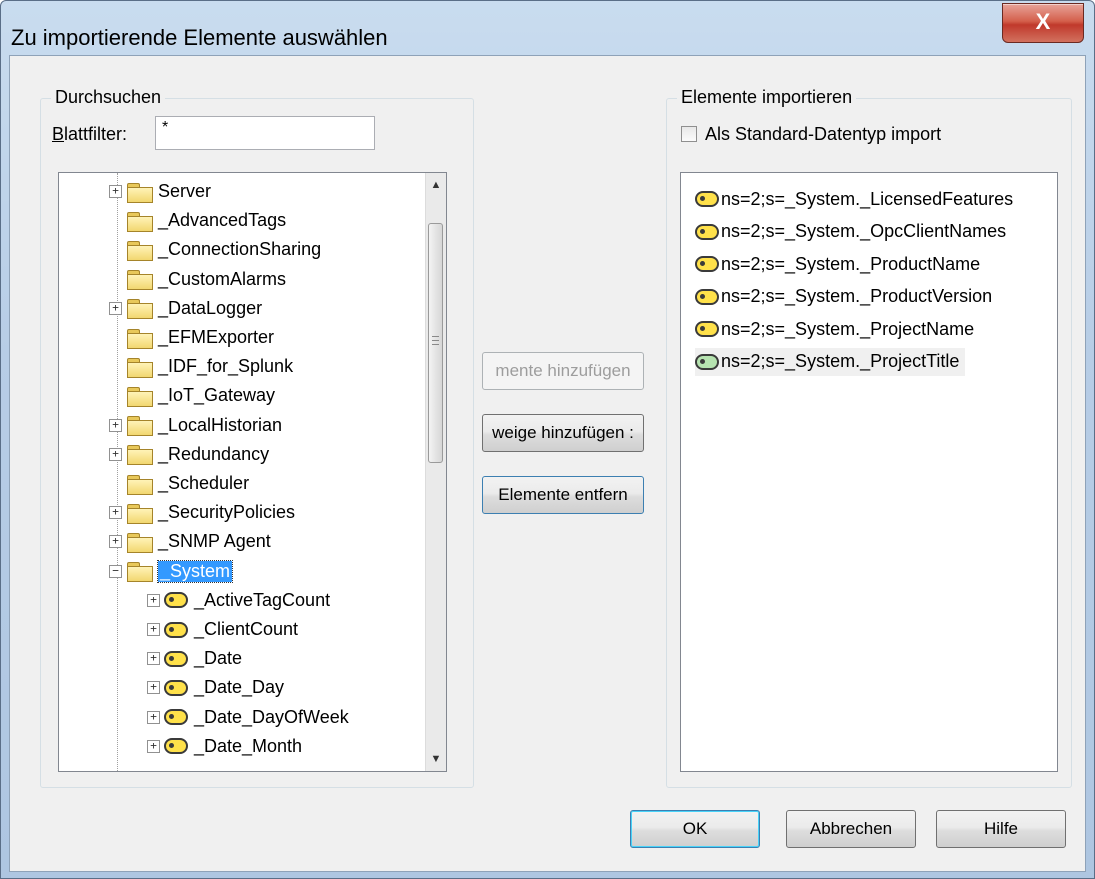  What do you see at coordinates (851, 829) in the screenshot?
I see `cancel-button: Abbrechen` at bounding box center [851, 829].